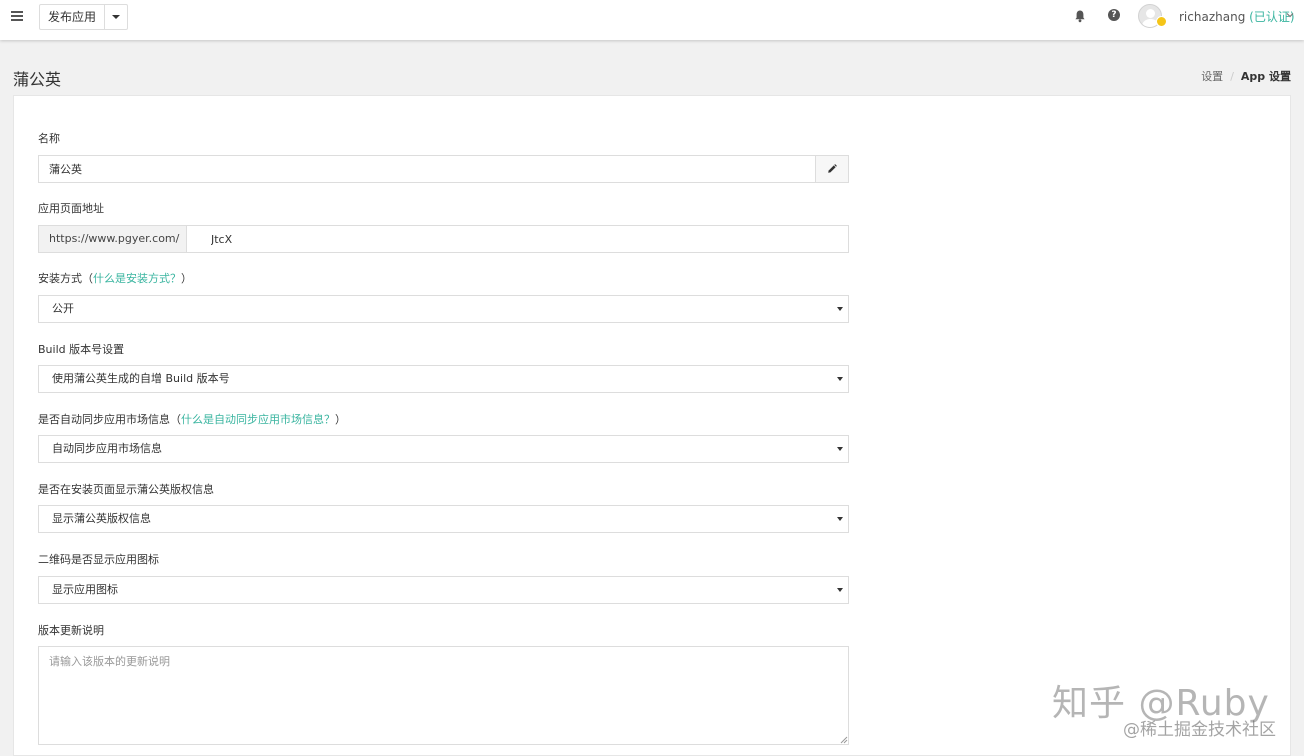  I want to click on qr-icon-value: 显示应用图标, so click(85, 589).